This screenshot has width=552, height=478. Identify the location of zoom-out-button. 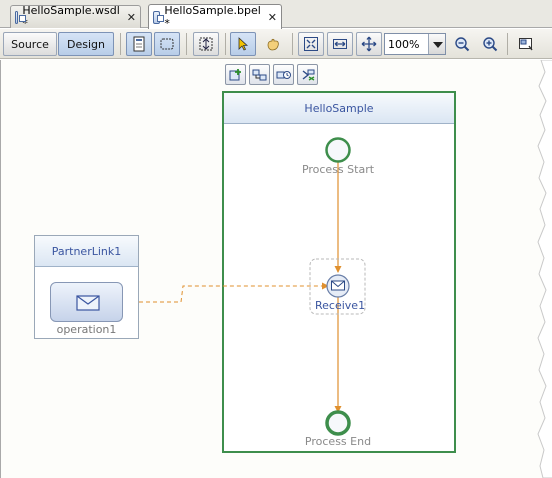
(462, 44).